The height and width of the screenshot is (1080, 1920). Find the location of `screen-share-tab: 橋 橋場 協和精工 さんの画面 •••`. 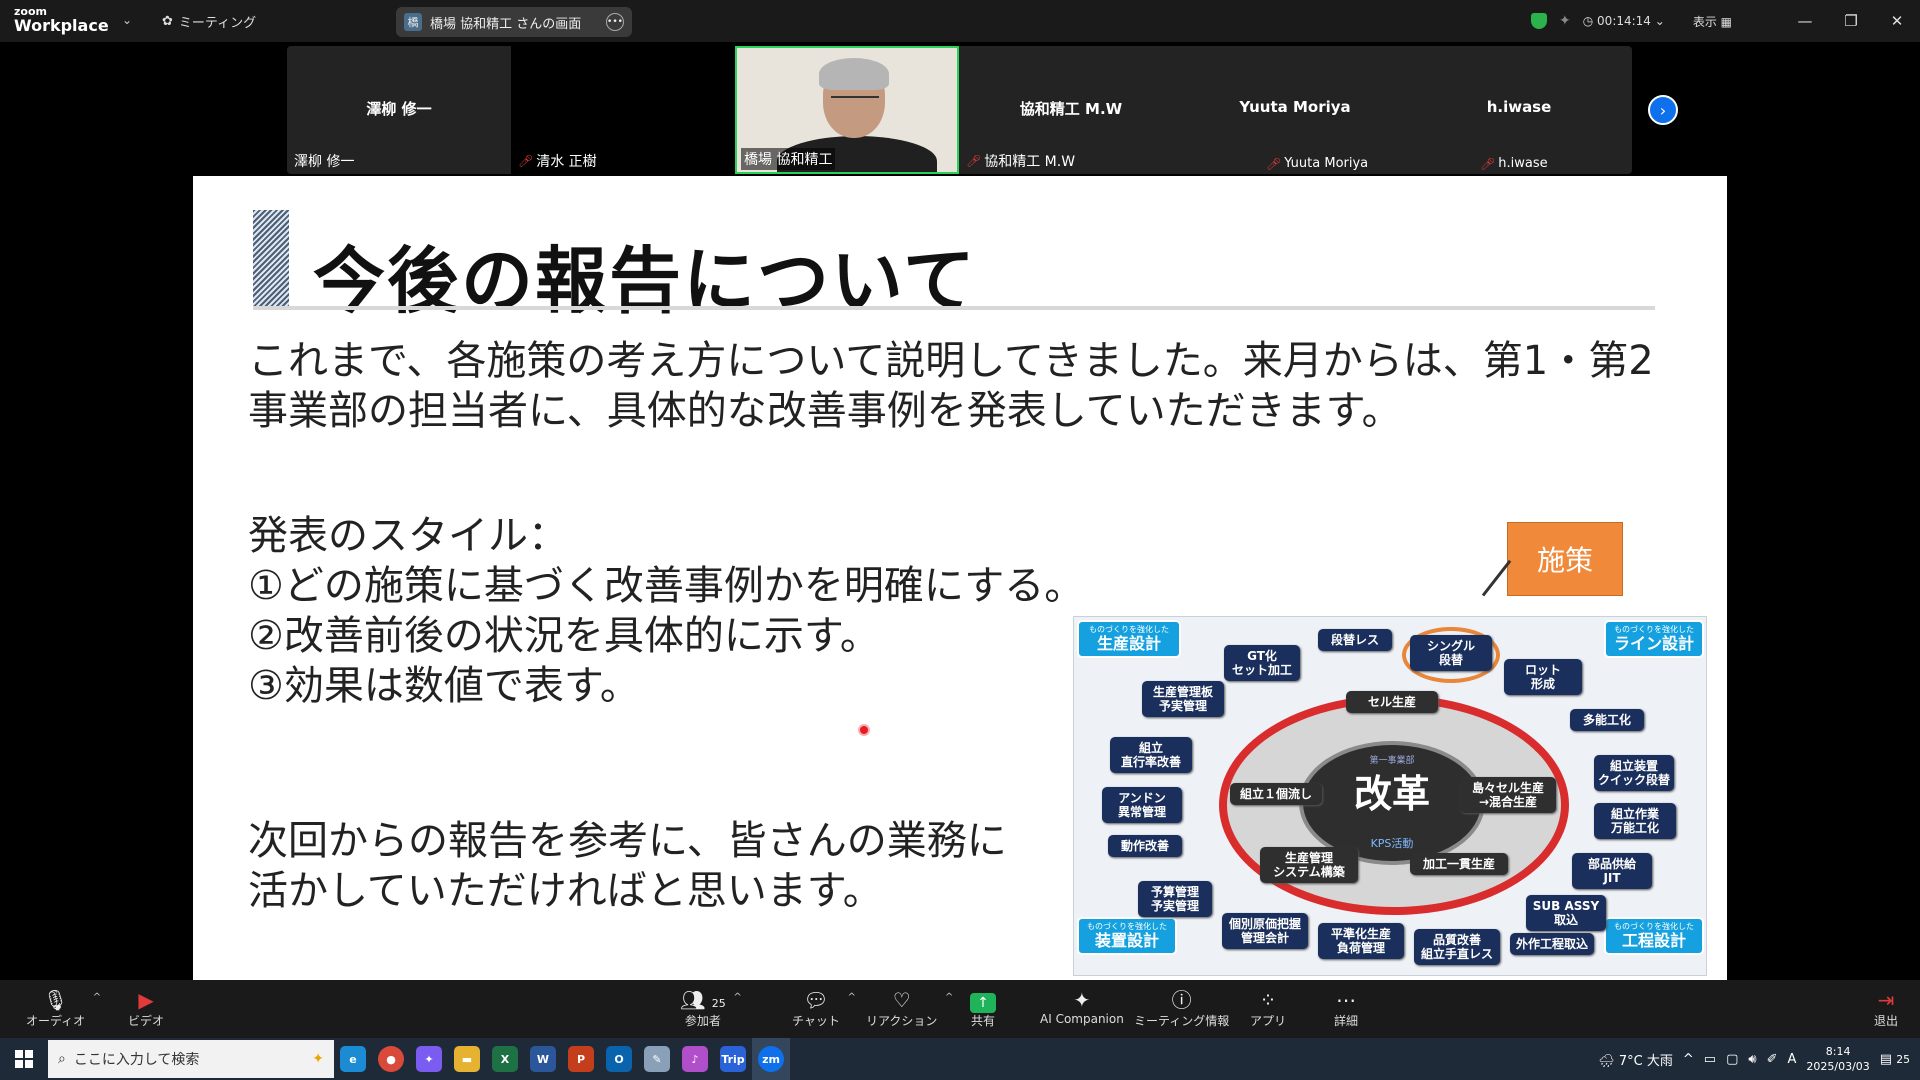

screen-share-tab: 橋 橋場 協和精工 さんの画面 ••• is located at coordinates (514, 22).